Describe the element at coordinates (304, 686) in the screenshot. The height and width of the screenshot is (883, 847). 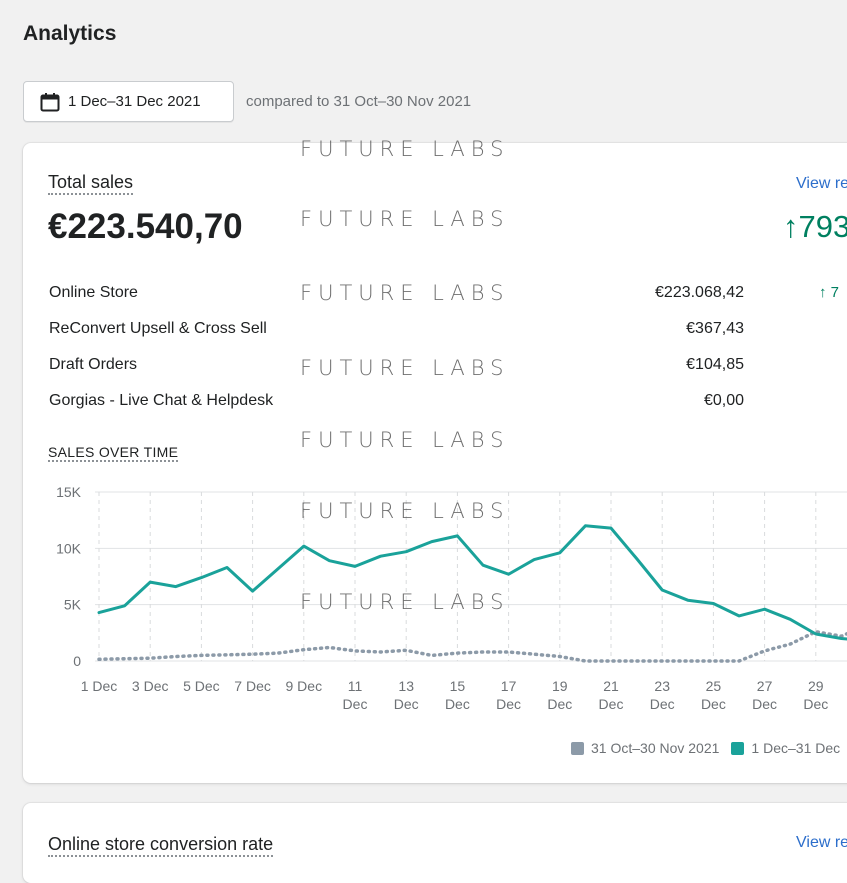
I see `x-tick-label: 9 Dec` at that location.